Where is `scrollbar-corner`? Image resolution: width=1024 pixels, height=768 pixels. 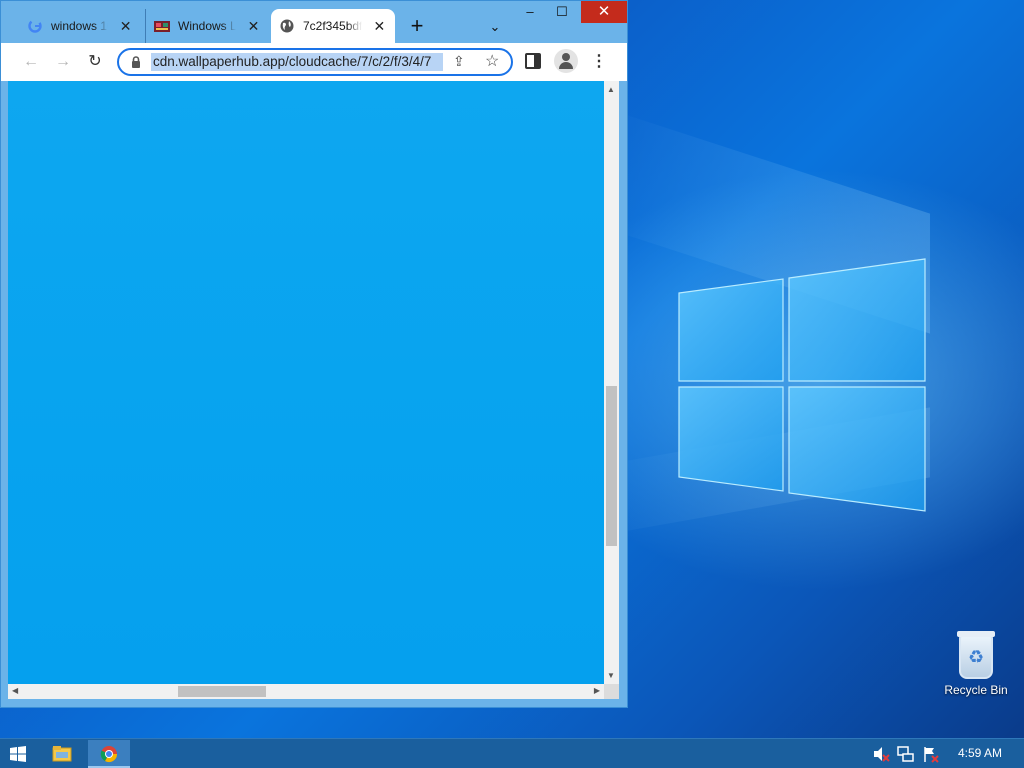
scrollbar-corner is located at coordinates (611, 691).